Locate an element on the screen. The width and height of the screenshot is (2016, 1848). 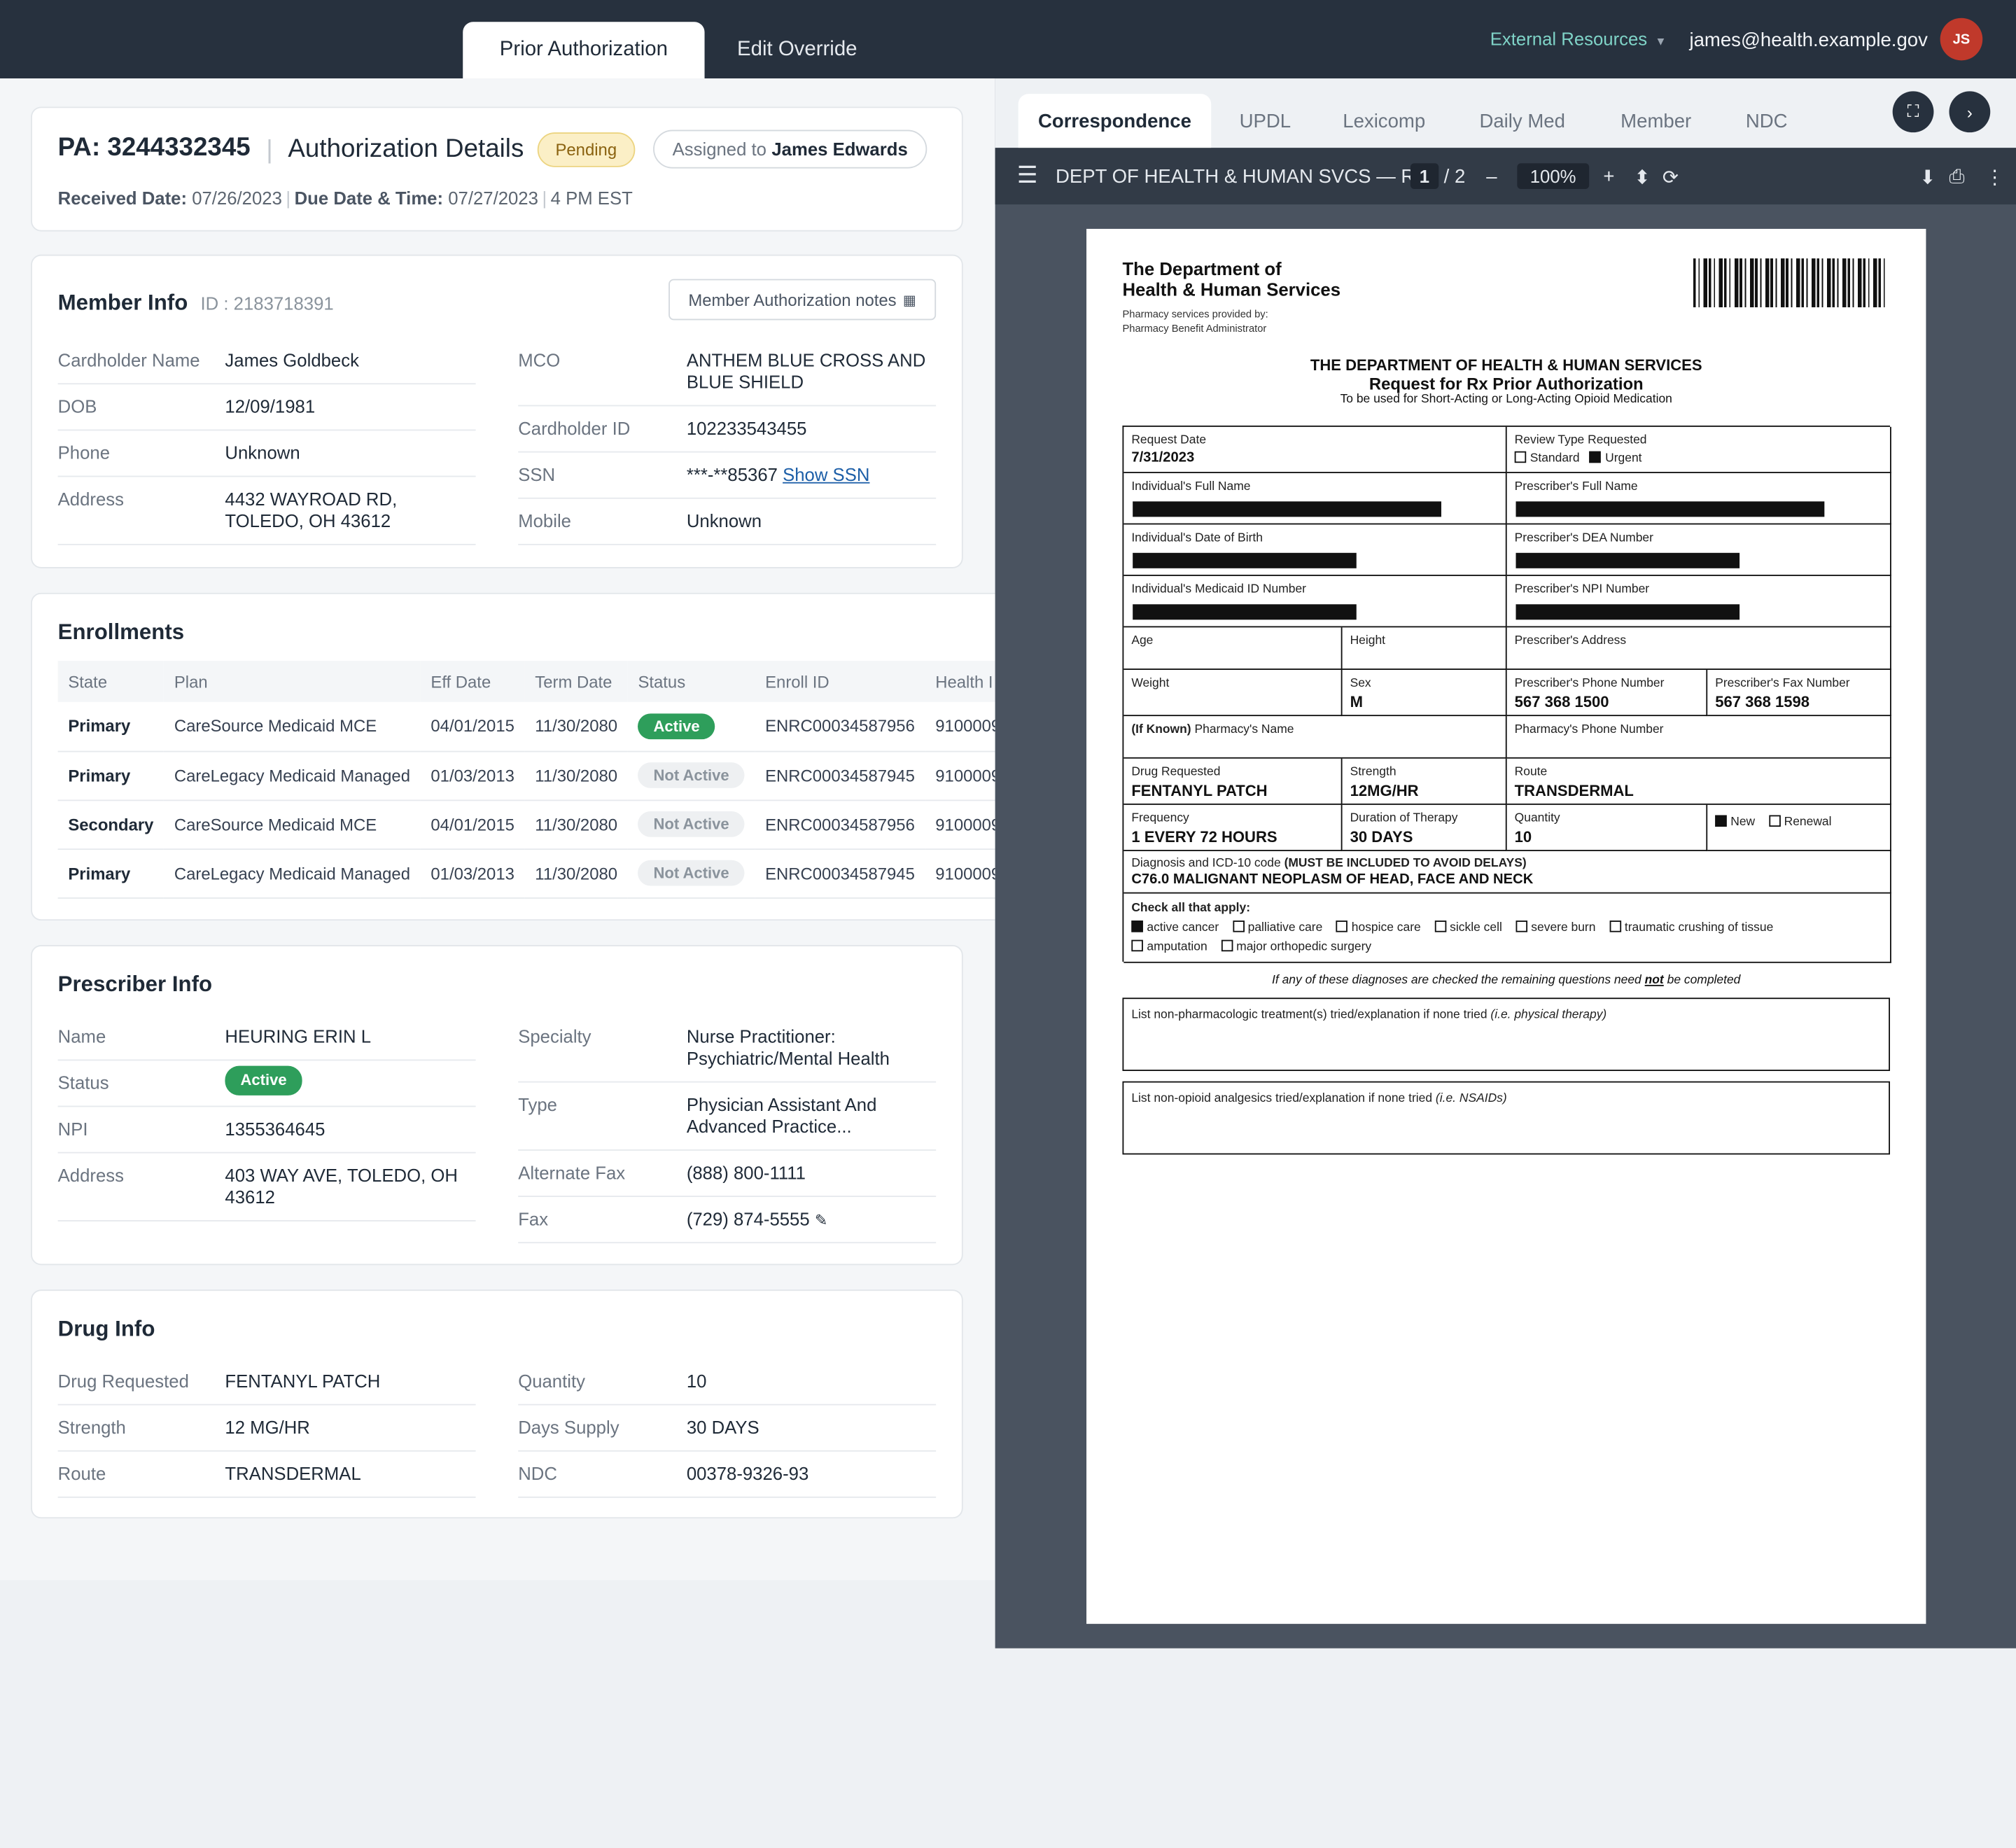
tab-lexicomp: Lexicomp is located at coordinates (1383, 121).